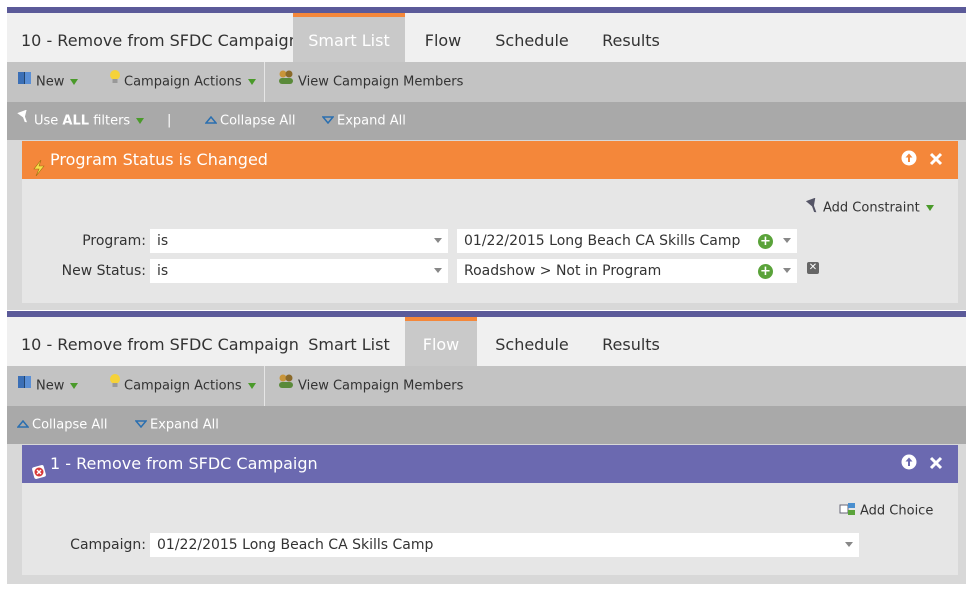 This screenshot has width=974, height=594. Describe the element at coordinates (163, 241) in the screenshot. I see `program-operator-value: is` at that location.